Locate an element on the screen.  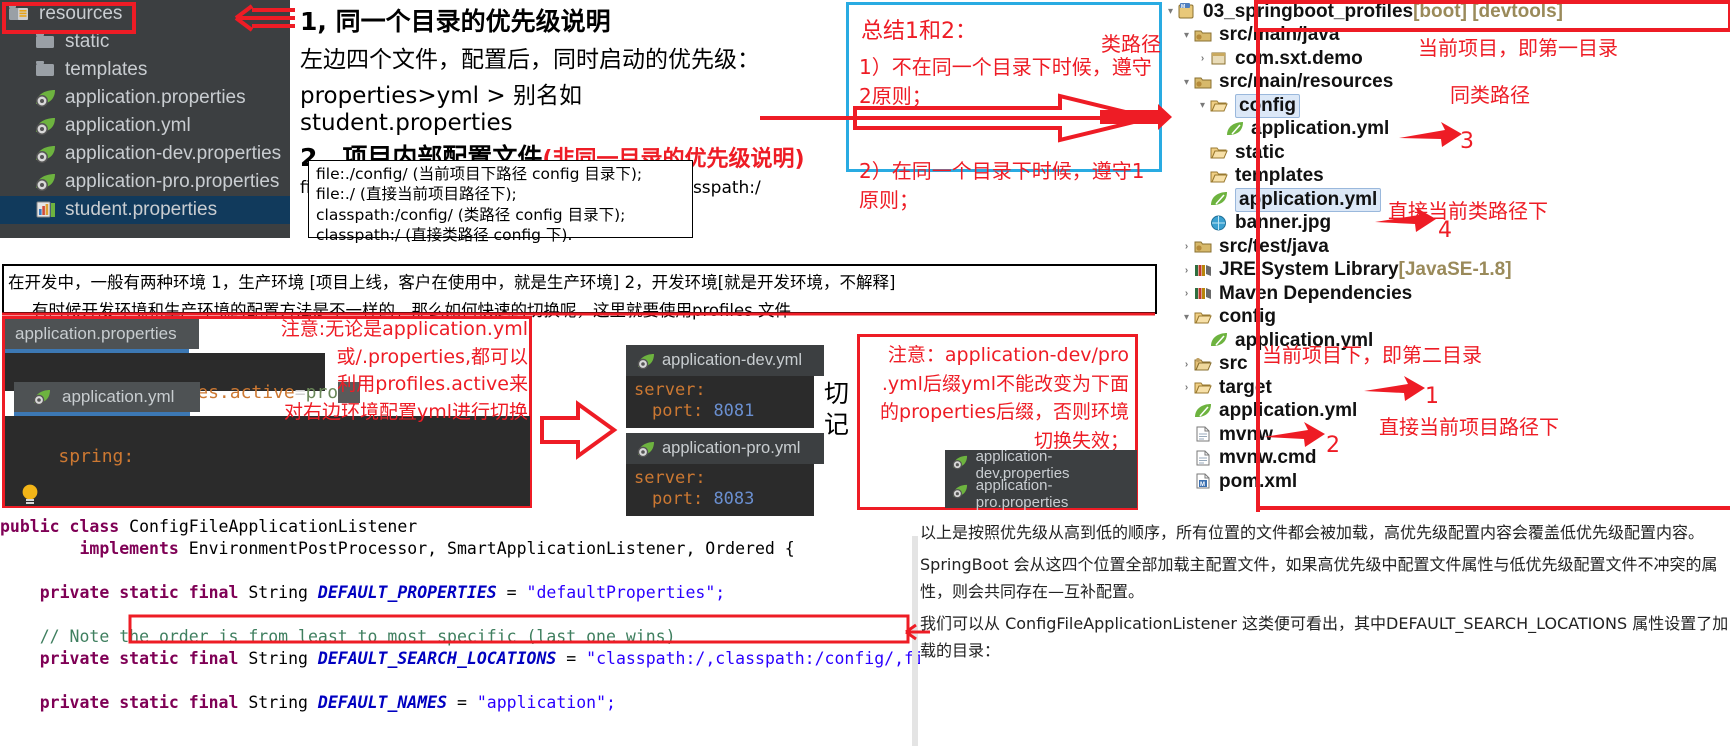
note-right-l2: .yml后缀yml不能改变为下面 is located at coordinates (1005, 383).